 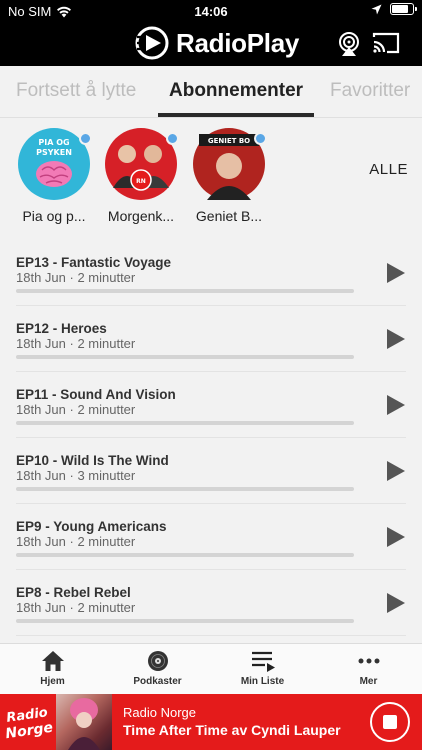 I want to click on brand-logo: RadioPlay, so click(x=216, y=43).